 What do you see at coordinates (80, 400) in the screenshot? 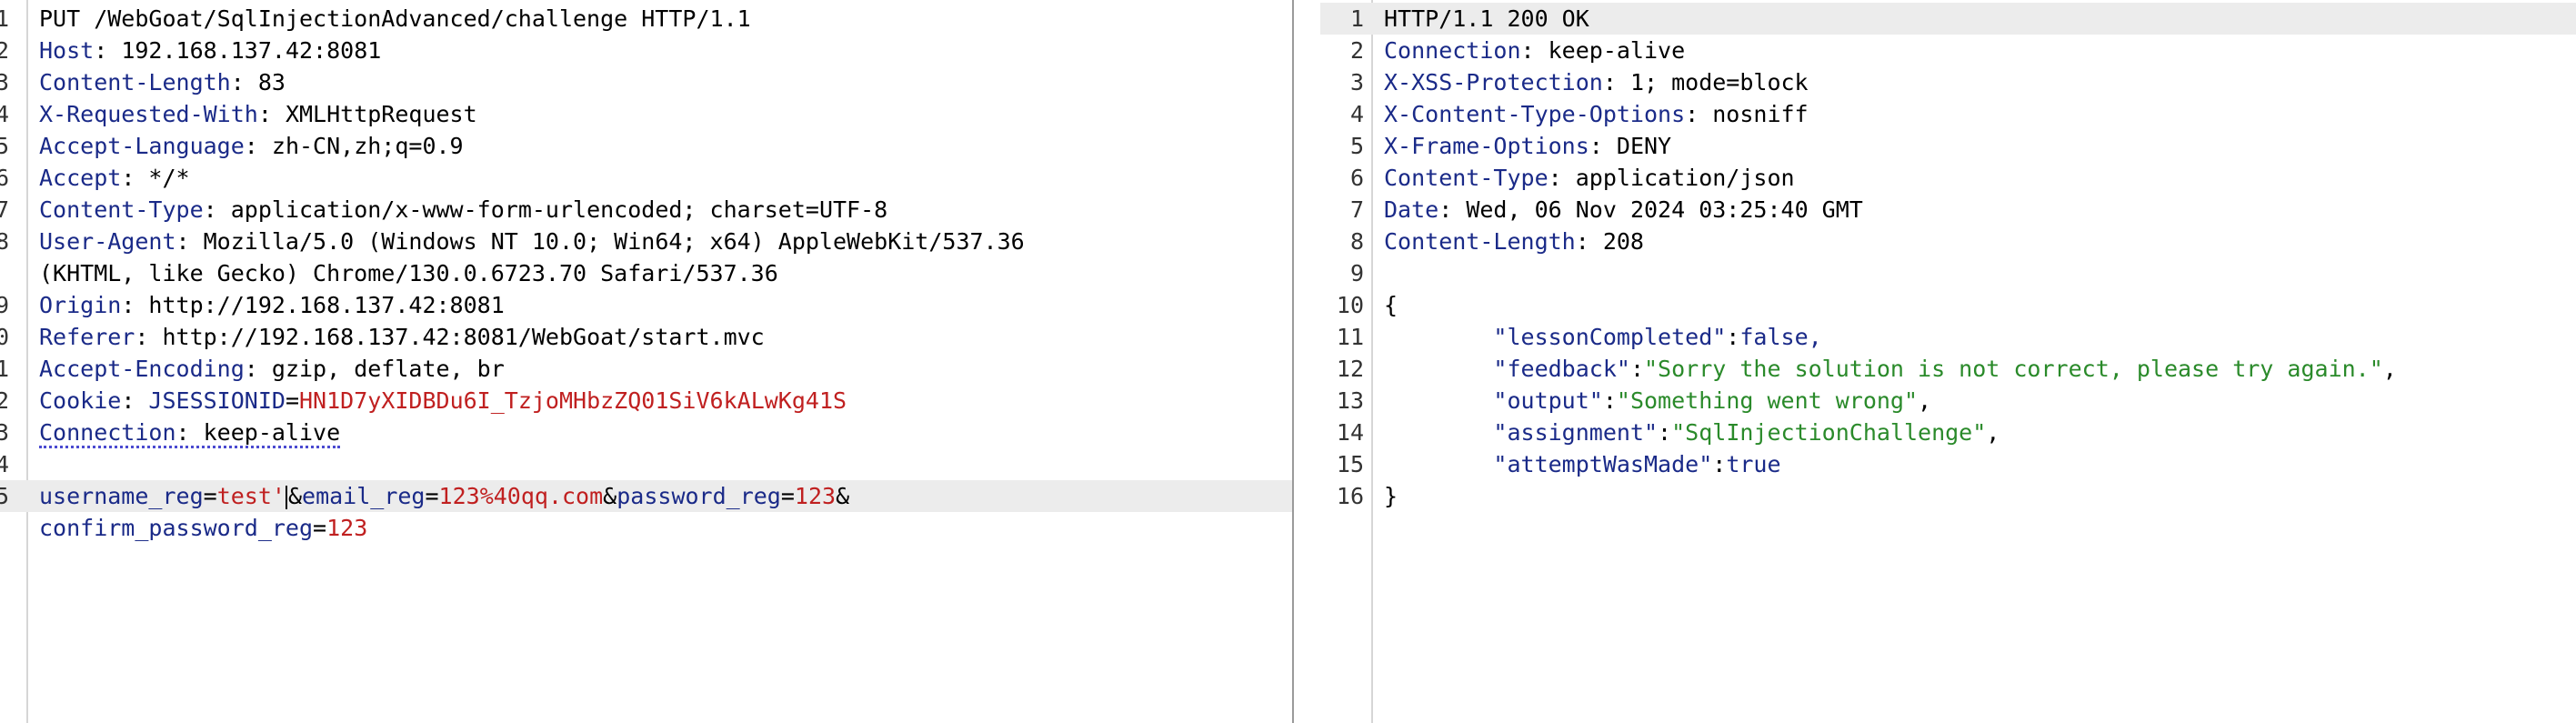
I see `header-name: Cookie` at bounding box center [80, 400].